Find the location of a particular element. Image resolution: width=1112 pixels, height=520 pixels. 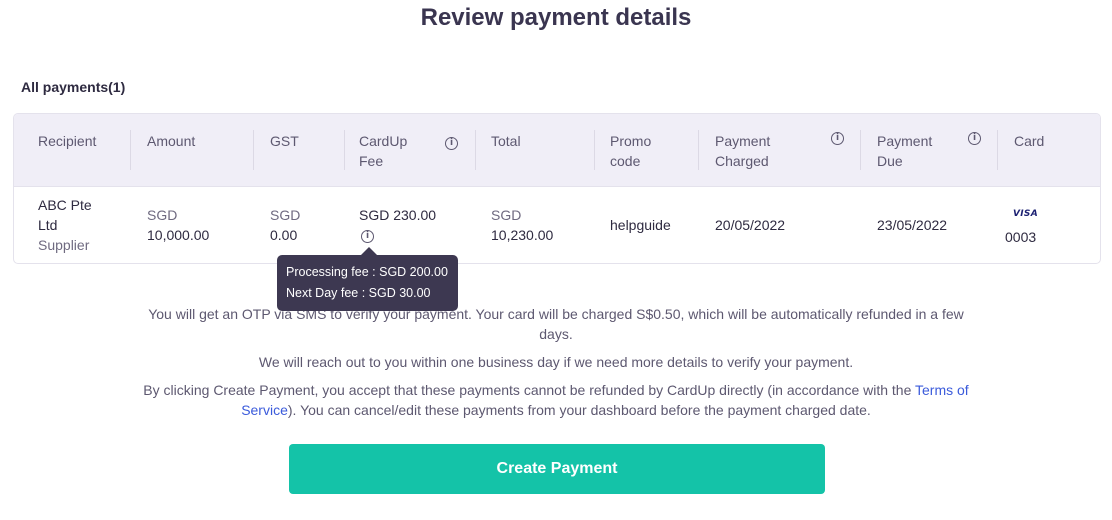

promo-code-value: helpguide is located at coordinates (640, 225).